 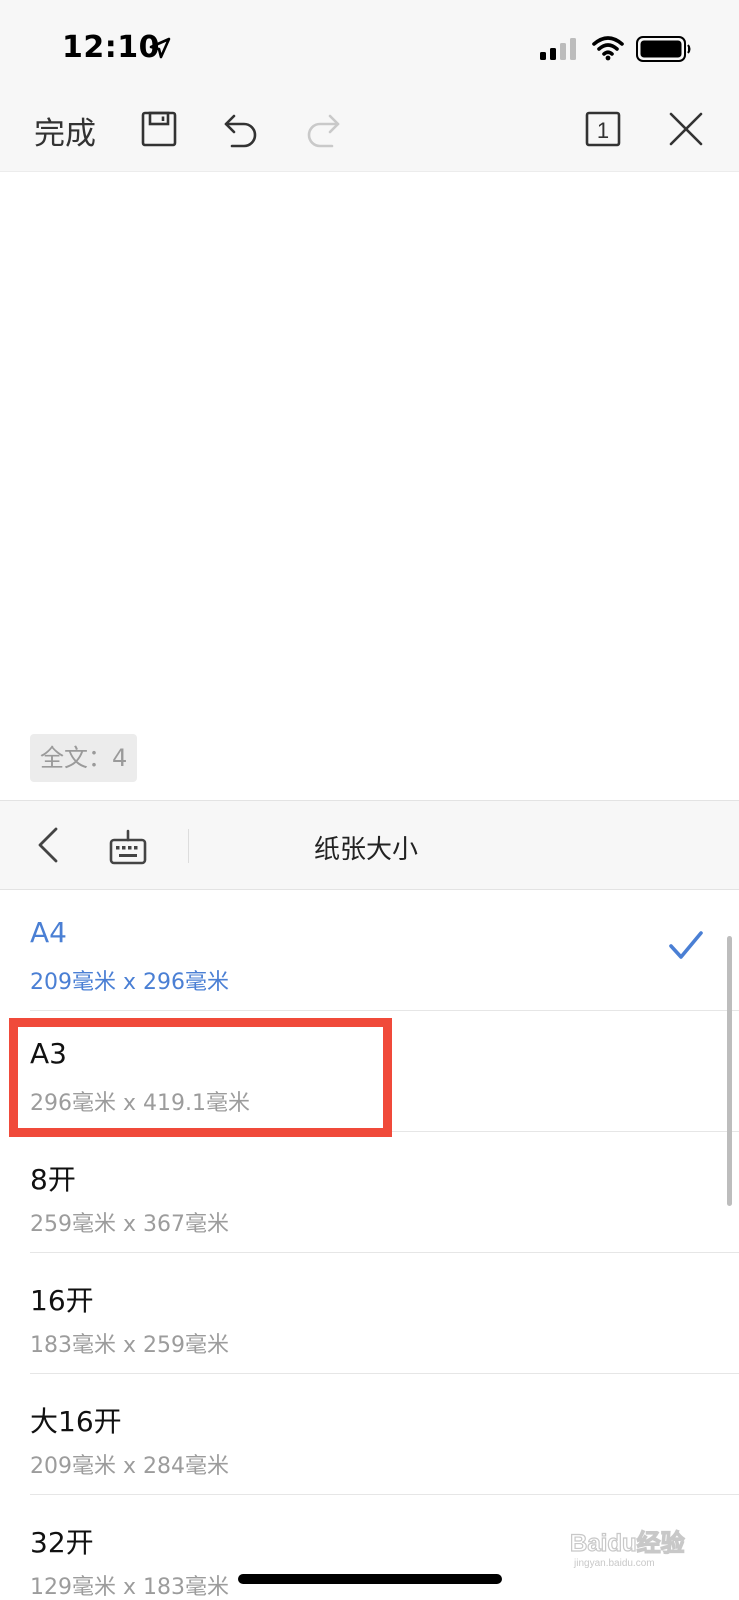 I want to click on option-name: A4, so click(x=48, y=932).